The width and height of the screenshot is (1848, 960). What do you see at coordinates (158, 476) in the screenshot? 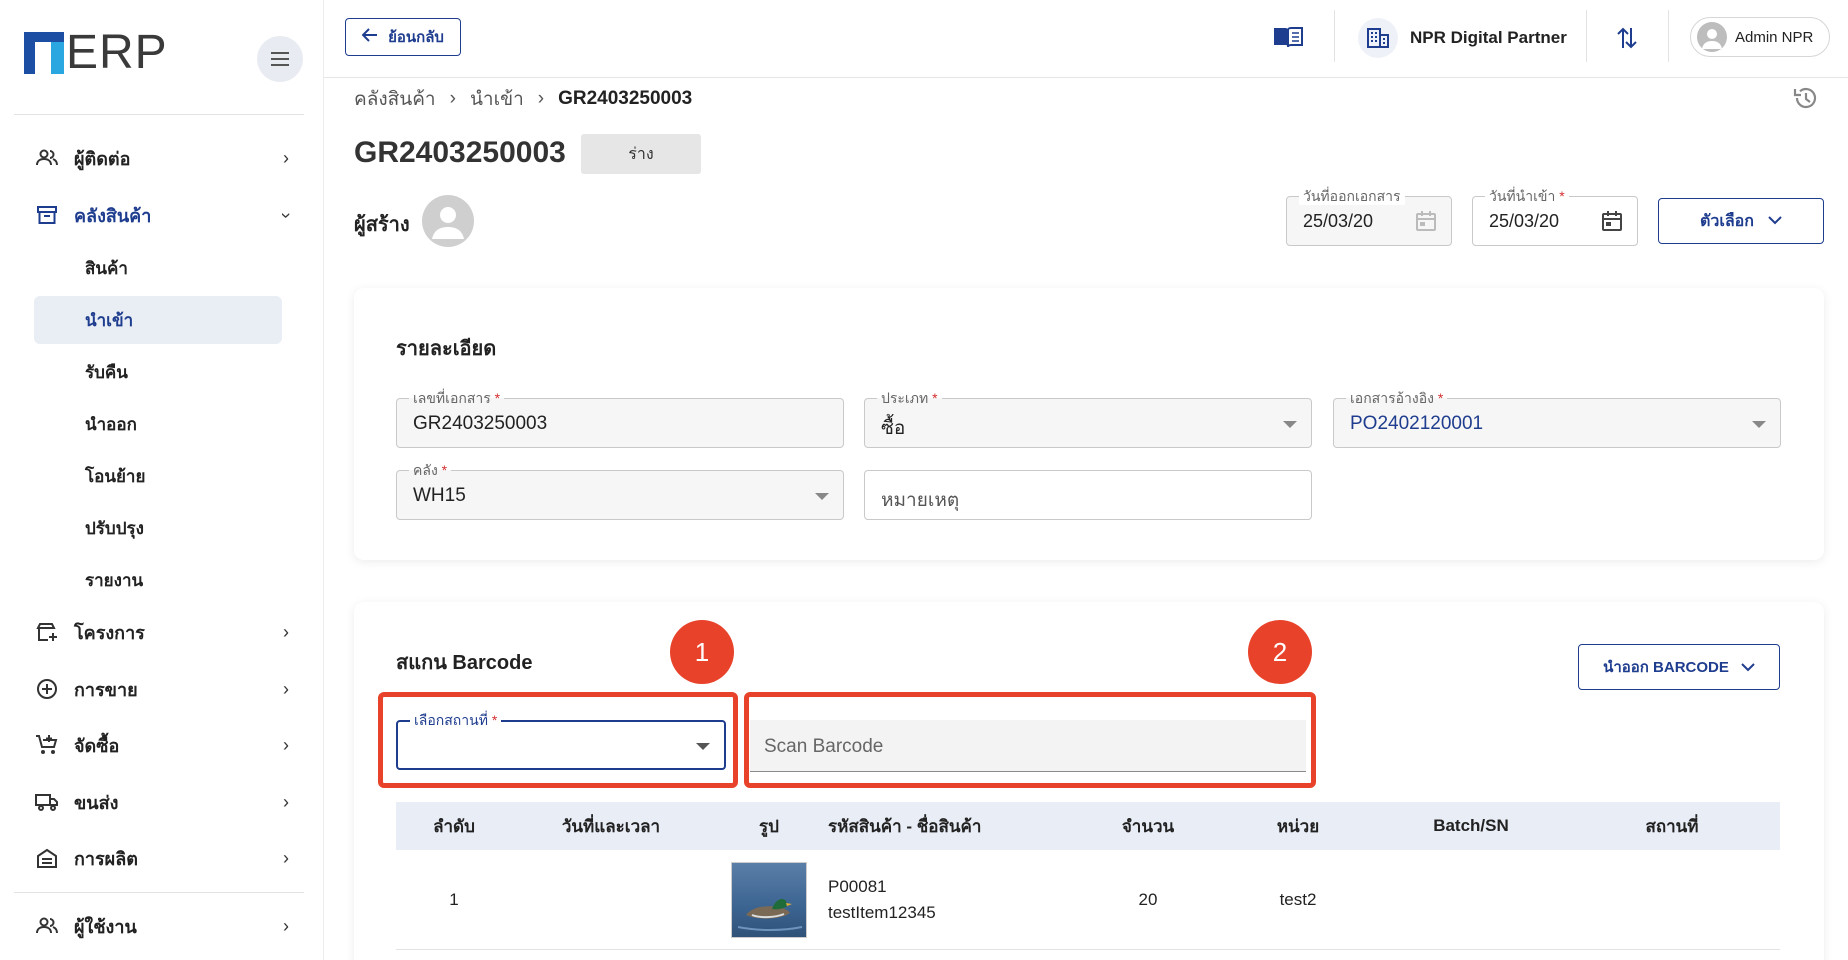
I see `sidebar-subitem-transfer: โอนย้าย` at bounding box center [158, 476].